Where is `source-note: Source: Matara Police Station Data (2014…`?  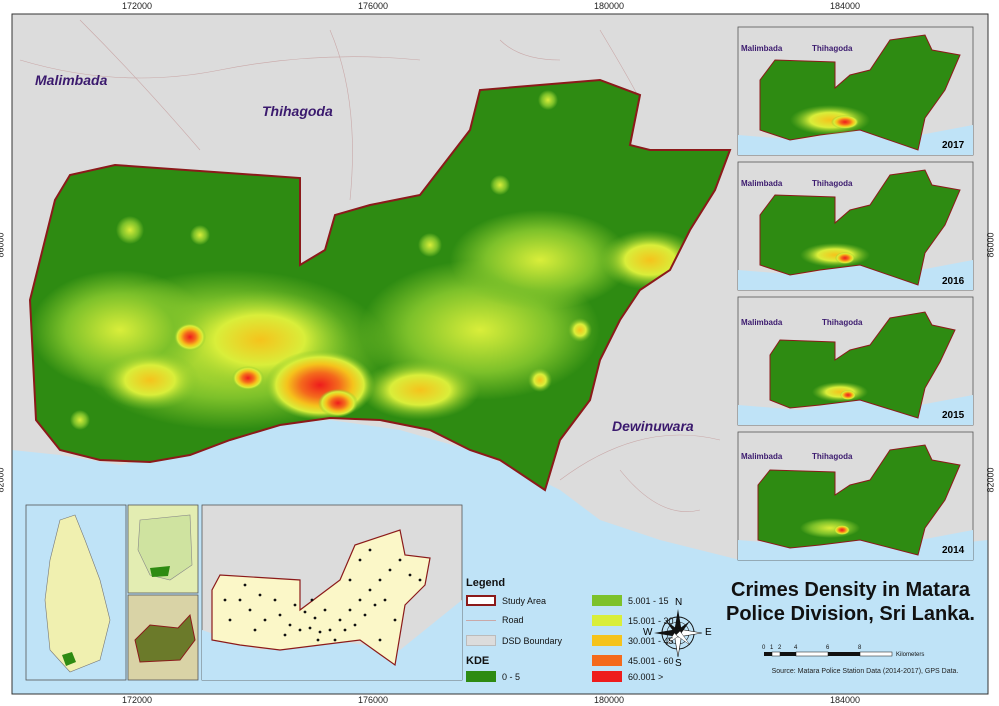
source-note: Source: Matara Police Station Data (2014… is located at coordinates (865, 671).